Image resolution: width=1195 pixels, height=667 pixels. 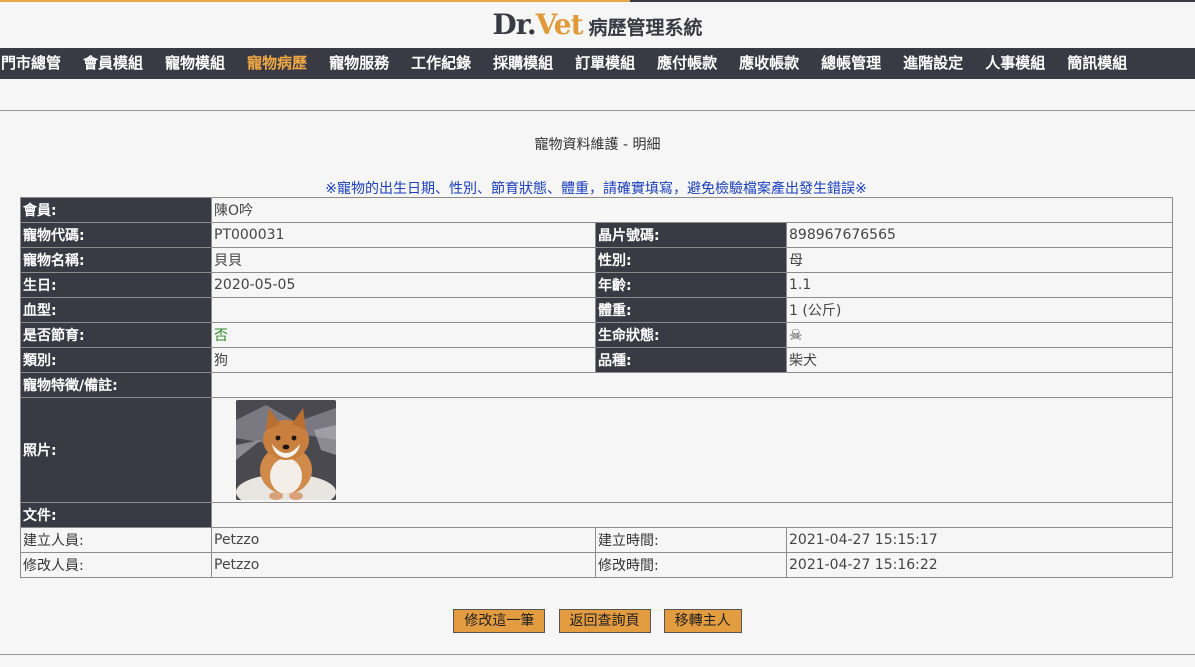 I want to click on notes-value, so click(x=692, y=385).